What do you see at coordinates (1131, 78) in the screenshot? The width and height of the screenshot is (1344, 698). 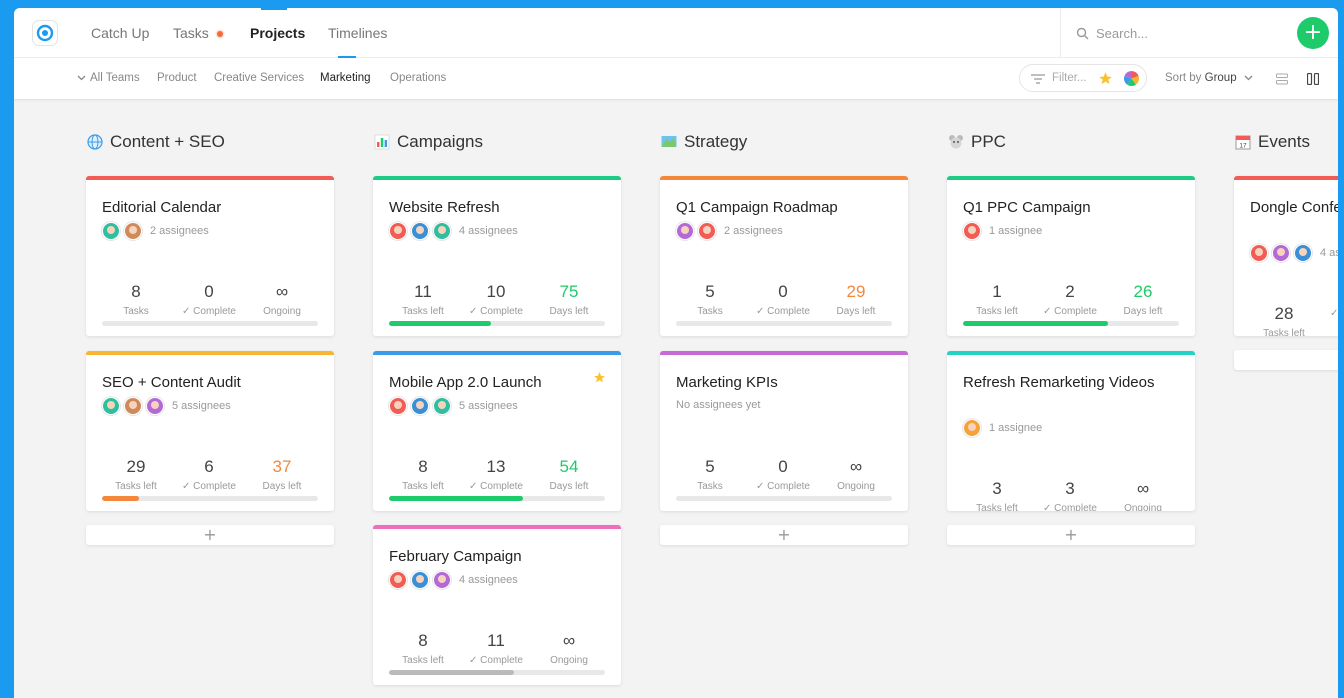 I see `color-filter-icon` at bounding box center [1131, 78].